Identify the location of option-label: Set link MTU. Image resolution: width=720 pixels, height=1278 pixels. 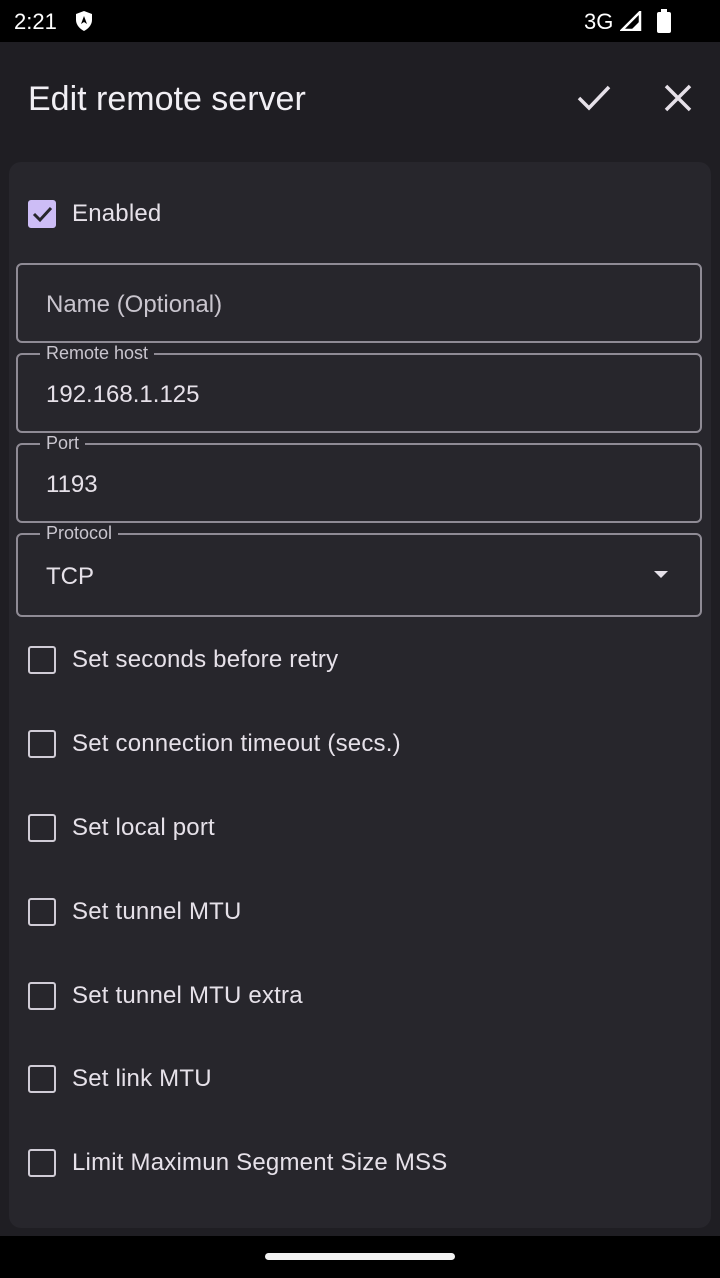
(142, 1078).